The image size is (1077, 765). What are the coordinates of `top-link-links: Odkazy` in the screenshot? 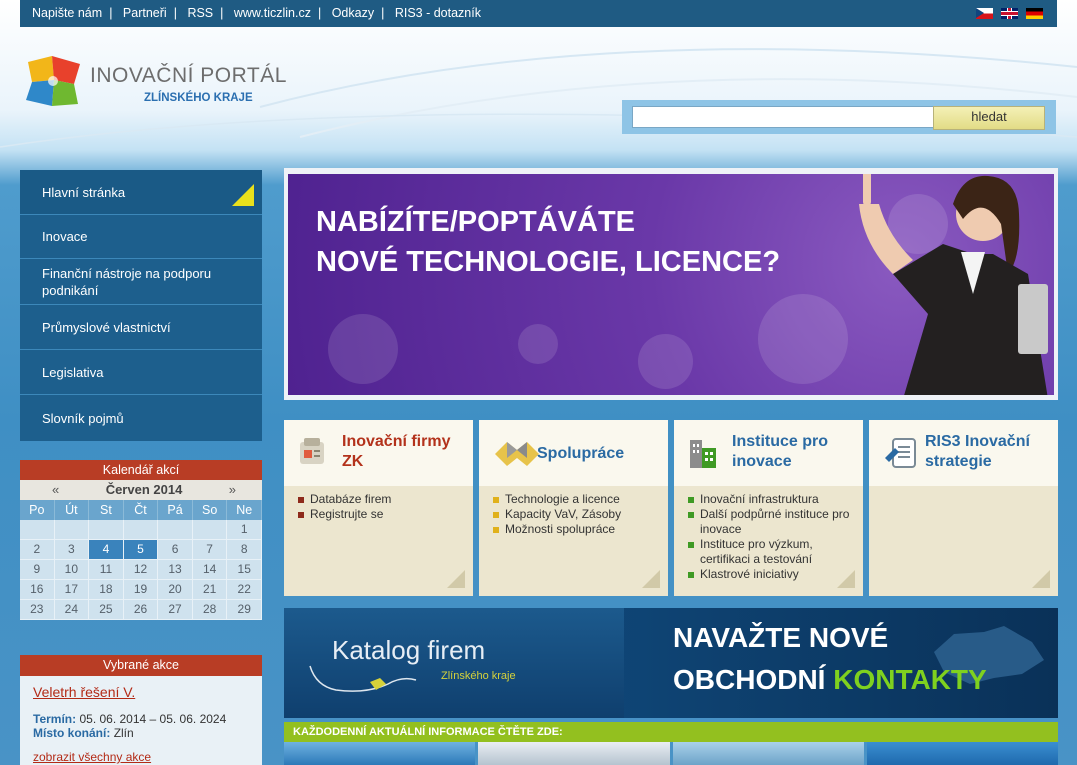 It's located at (353, 13).